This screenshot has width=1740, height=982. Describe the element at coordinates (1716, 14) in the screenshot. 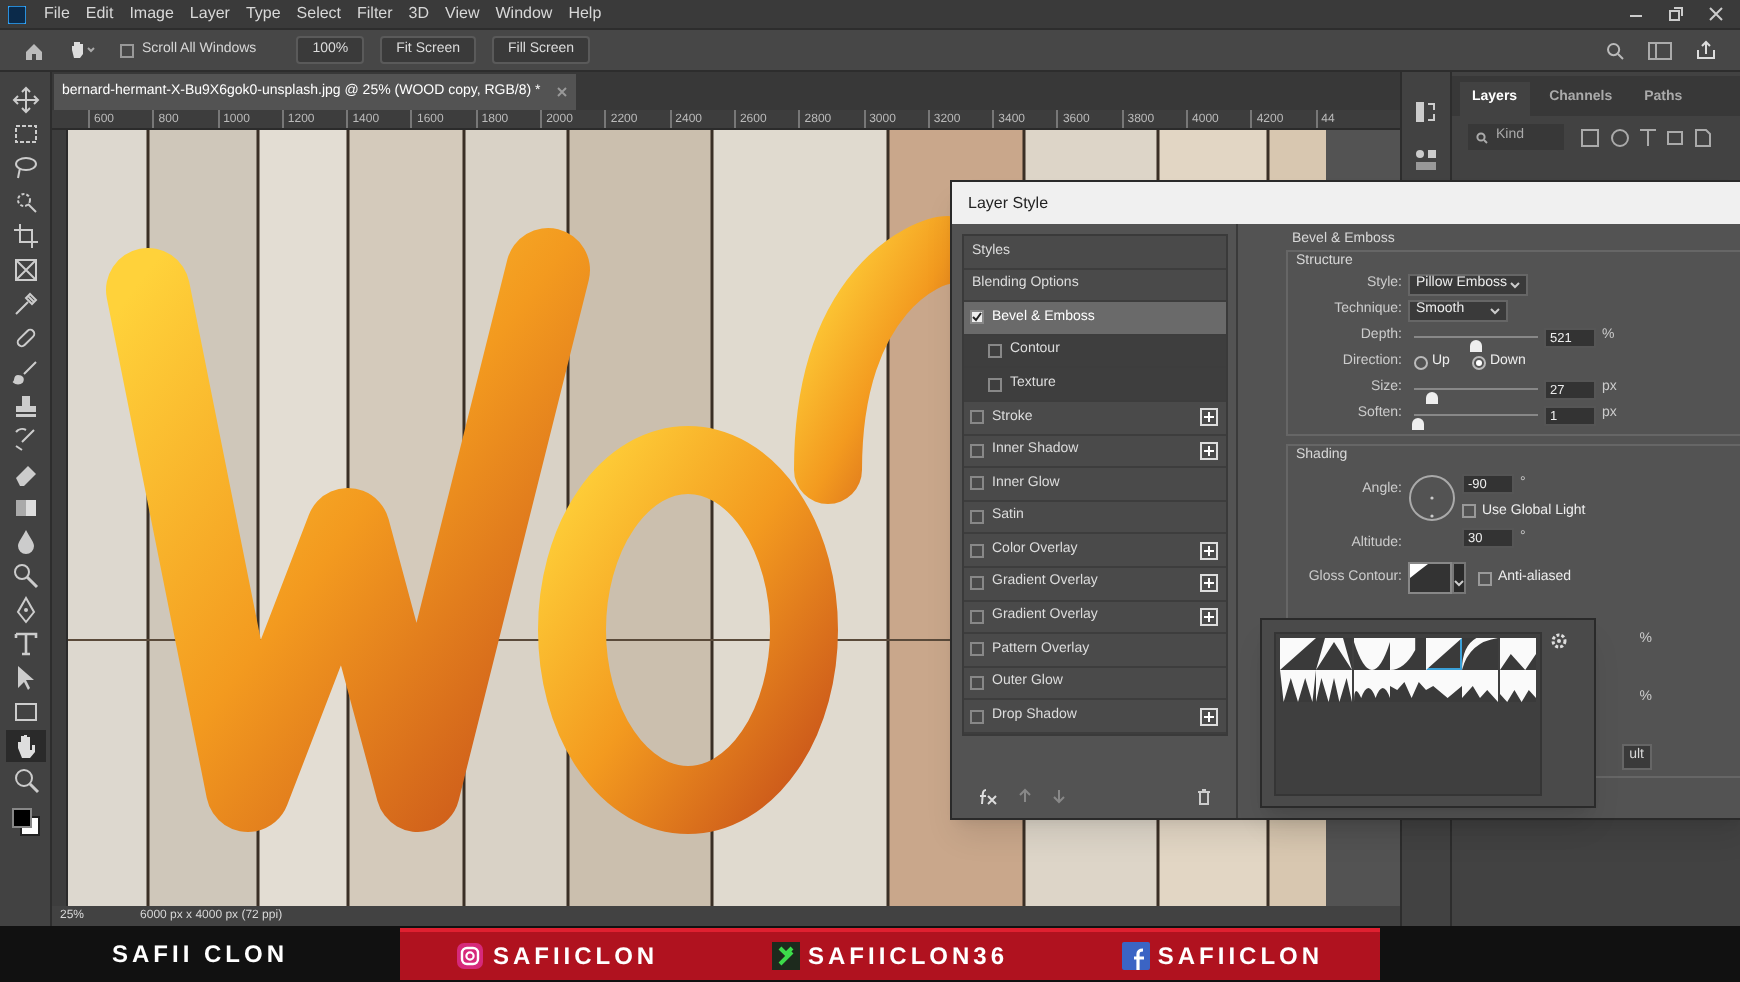

I see `close-icon` at that location.